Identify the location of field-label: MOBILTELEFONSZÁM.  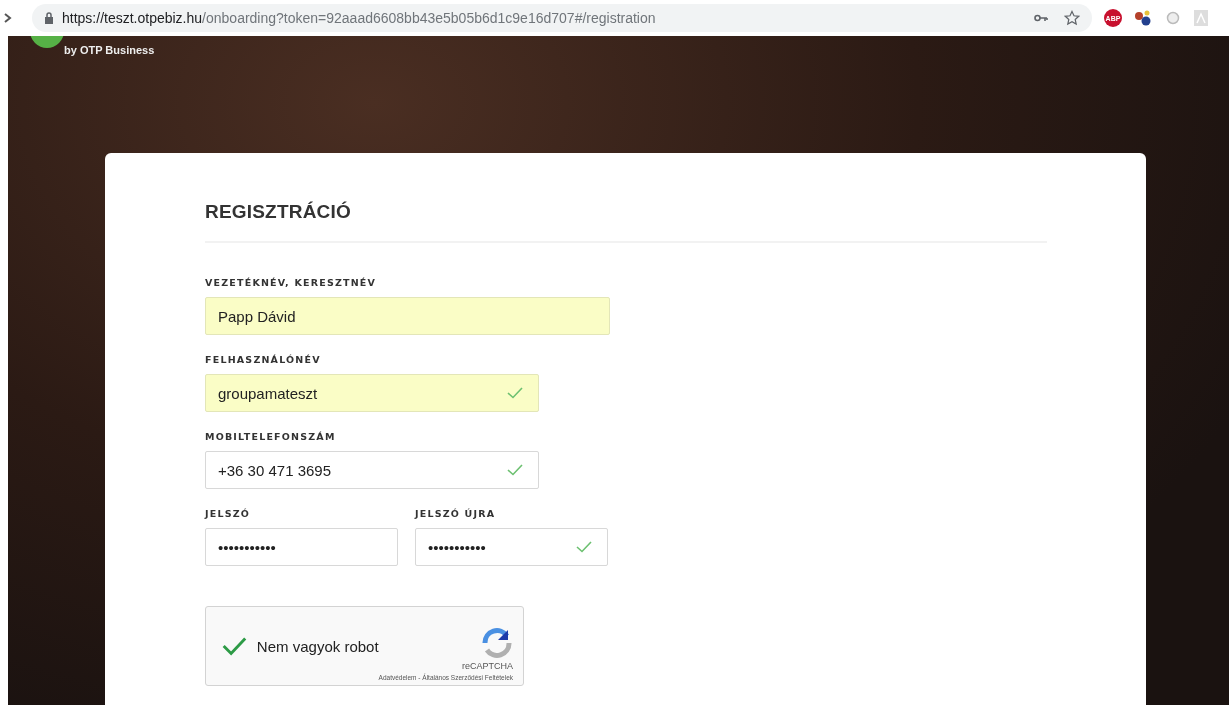
(271, 437).